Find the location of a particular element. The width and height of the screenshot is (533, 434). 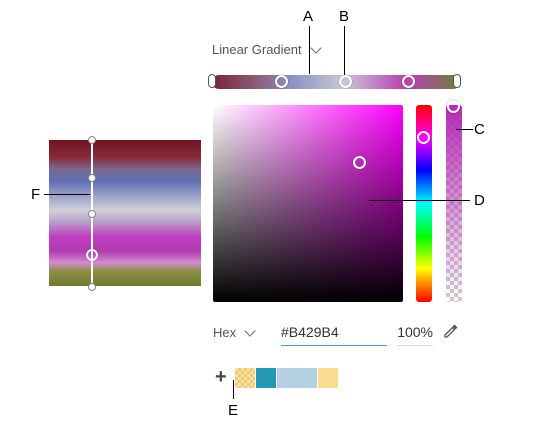

callout-b-line is located at coordinates (344, 51).